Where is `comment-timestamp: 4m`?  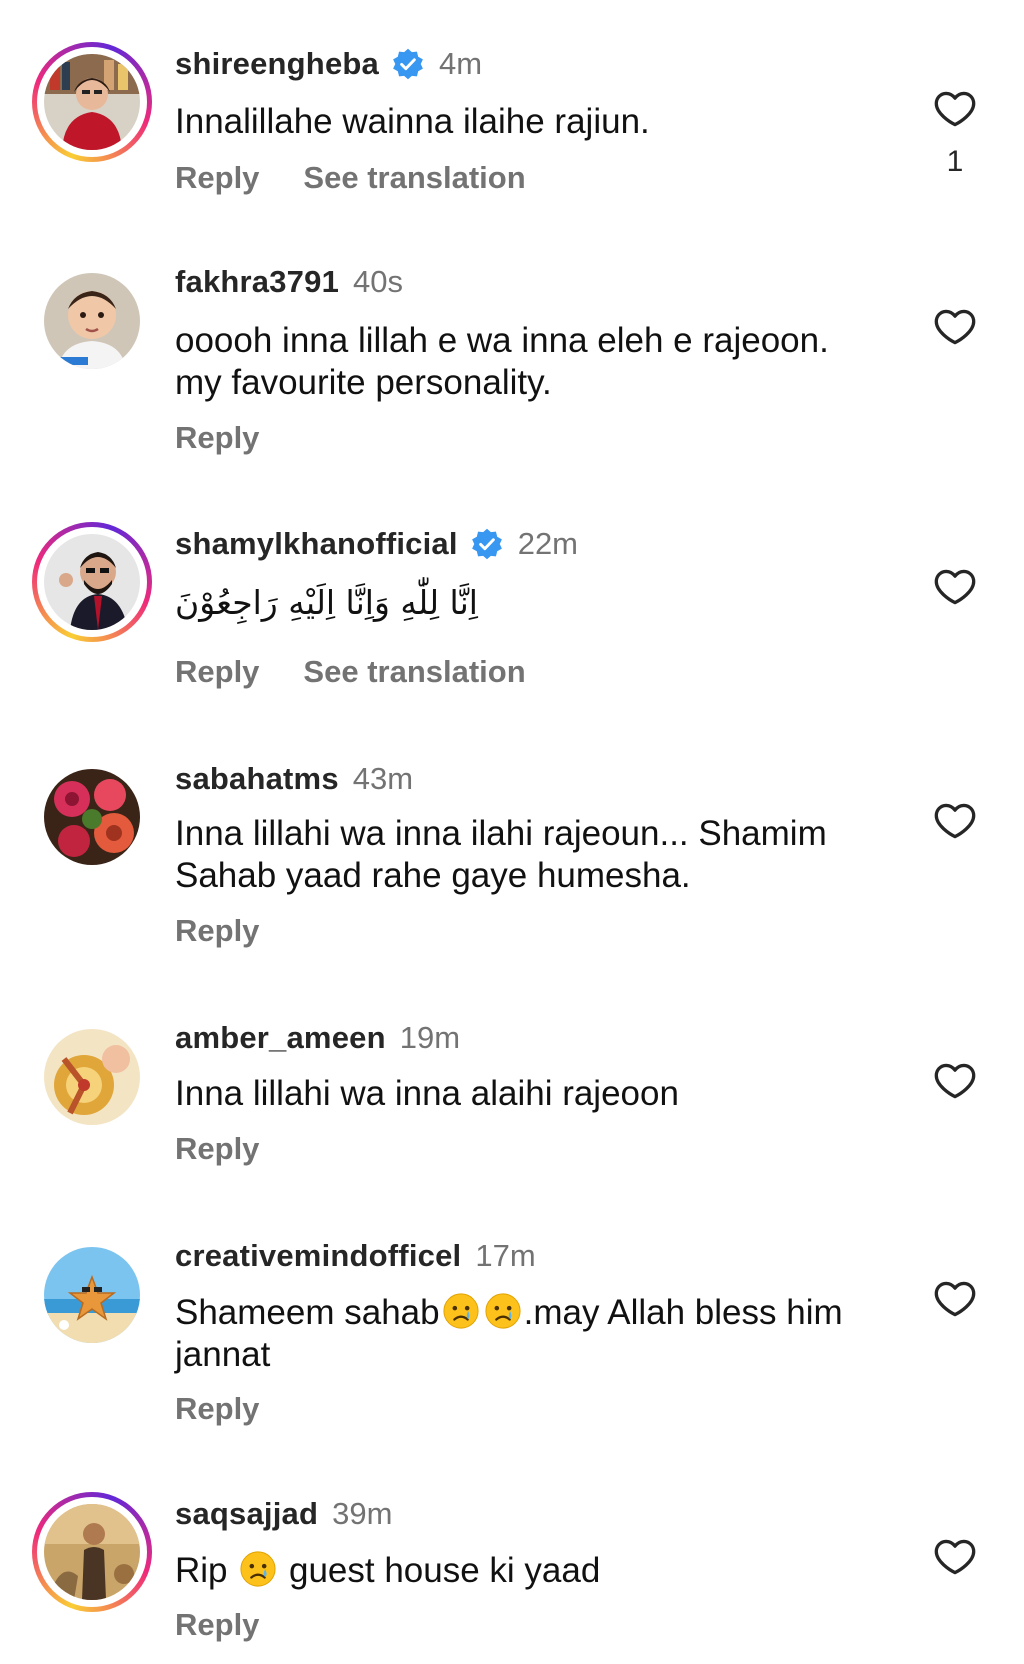
comment-timestamp: 4m is located at coordinates (460, 63).